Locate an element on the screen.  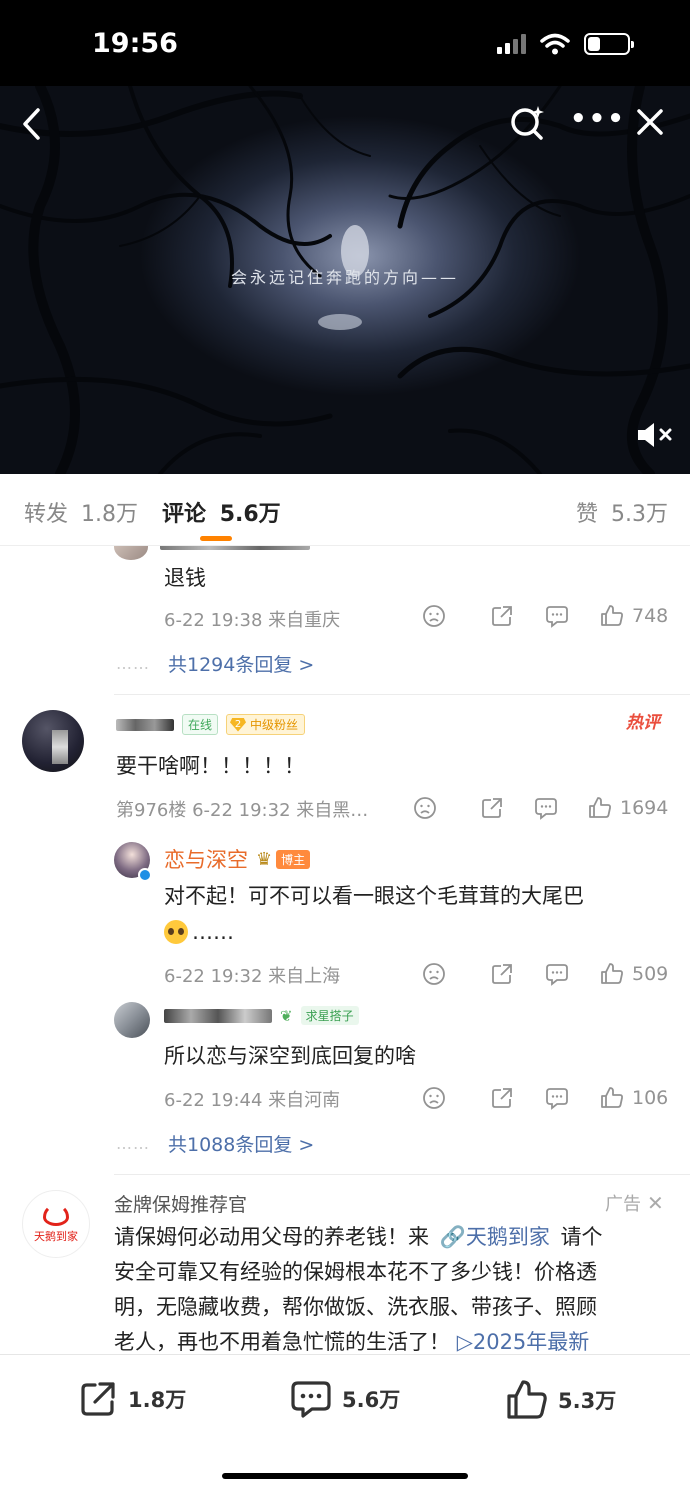
ad-logo: 天鹅到家 is located at coordinates (56, 1224).